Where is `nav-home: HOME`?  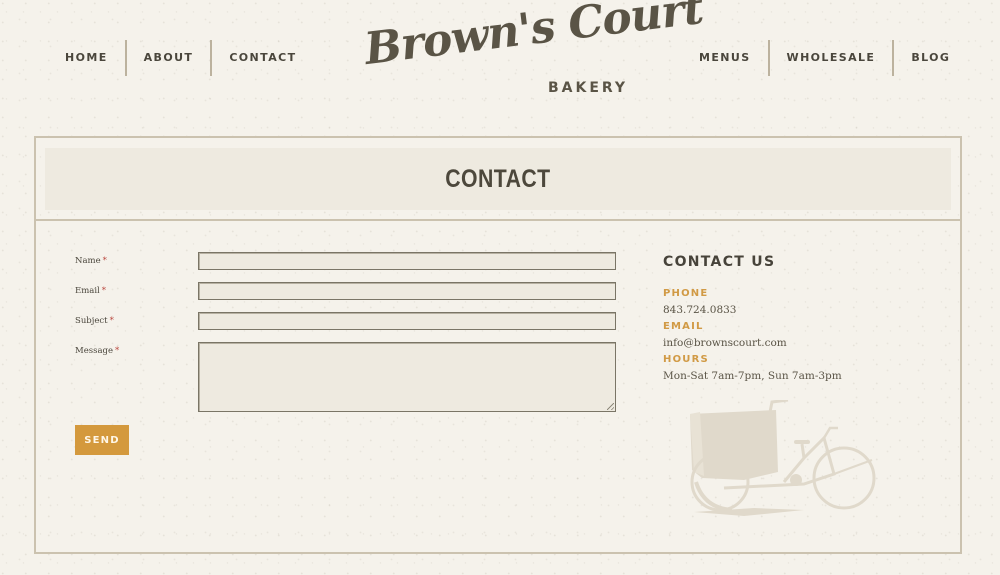 nav-home: HOME is located at coordinates (86, 58).